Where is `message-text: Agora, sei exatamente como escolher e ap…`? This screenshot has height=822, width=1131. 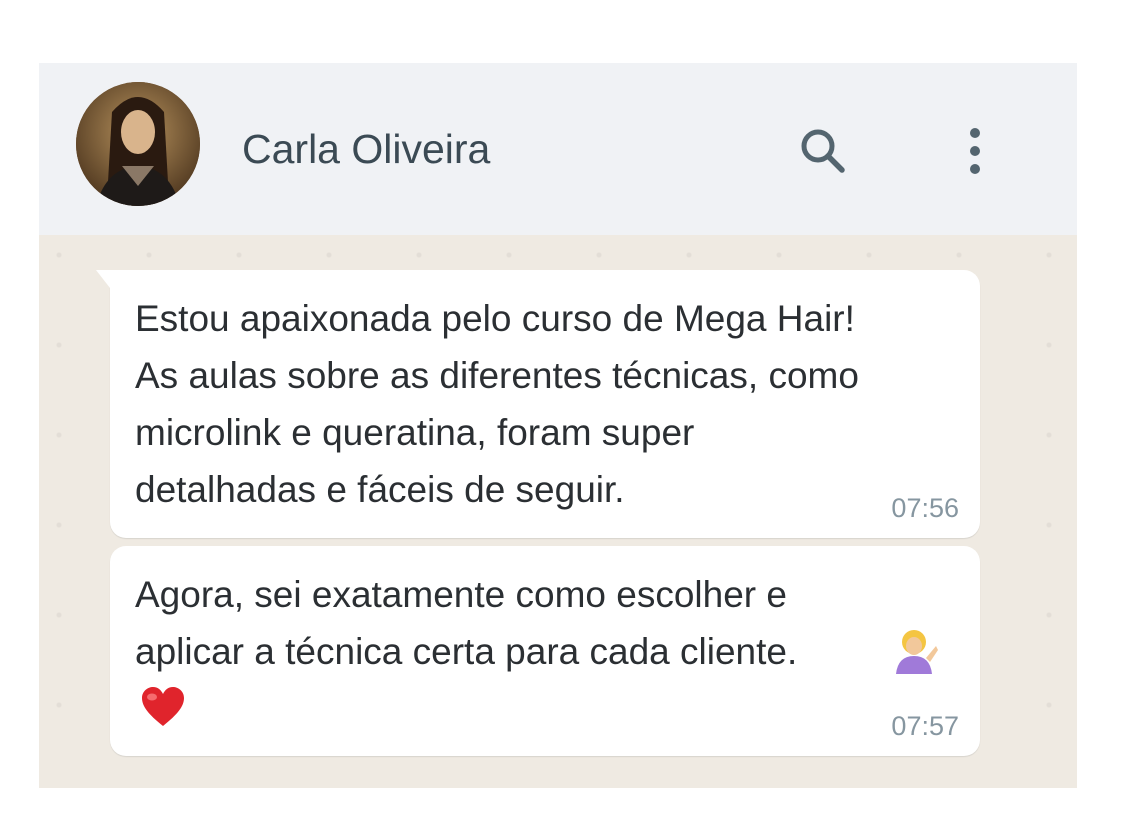 message-text: Agora, sei exatamente como escolher e ap… is located at coordinates (540, 623).